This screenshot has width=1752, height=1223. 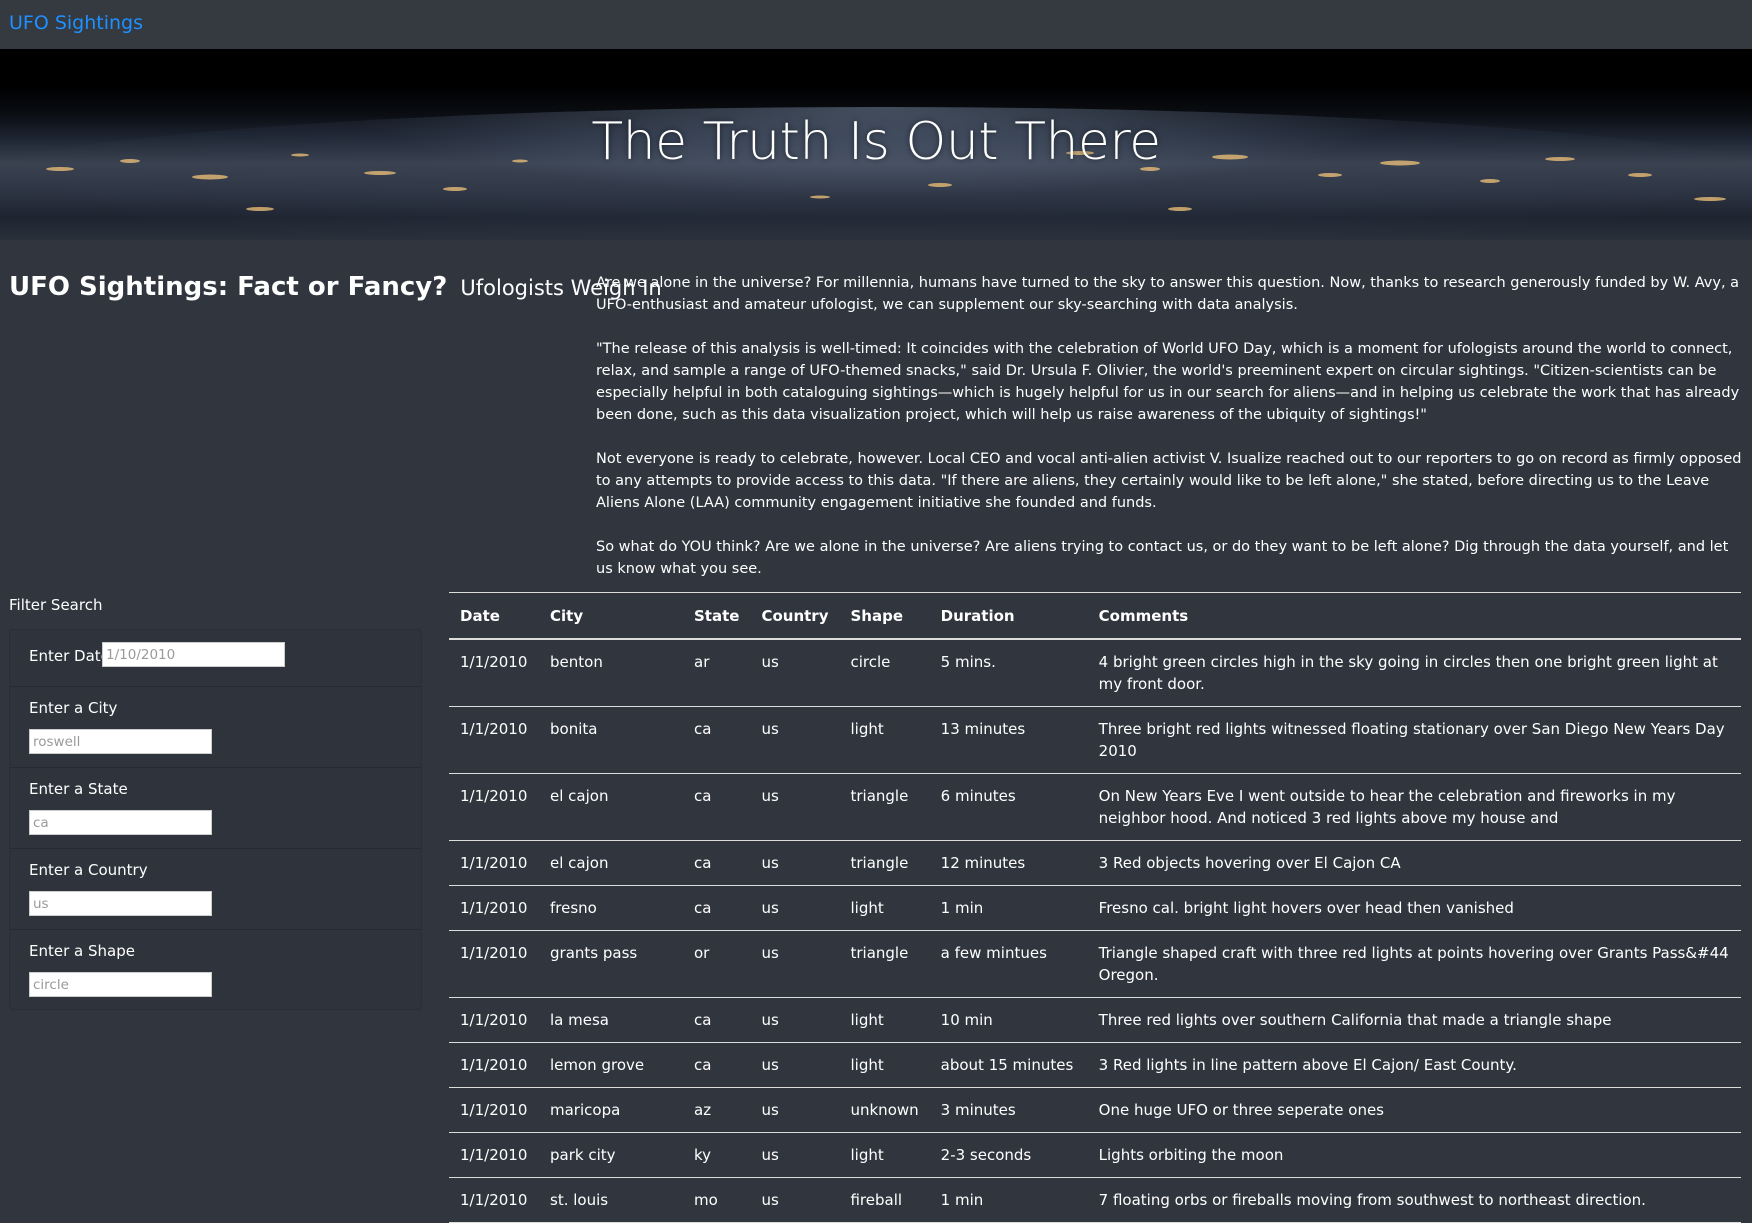 What do you see at coordinates (1008, 1110) in the screenshot?
I see `duration-cell: 3 minutes` at bounding box center [1008, 1110].